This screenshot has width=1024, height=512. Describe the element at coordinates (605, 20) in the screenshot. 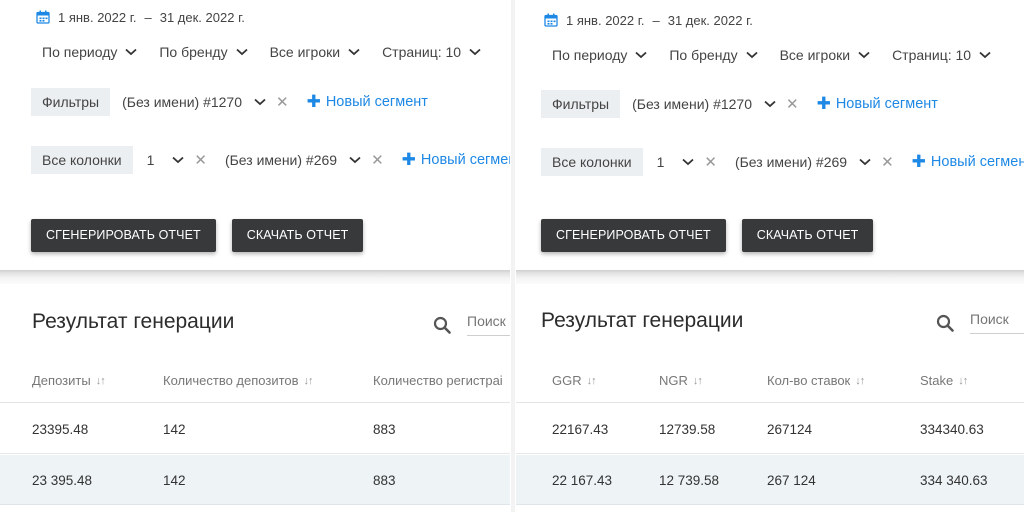

I see `date-from: 1 янв. 2022 г.` at that location.